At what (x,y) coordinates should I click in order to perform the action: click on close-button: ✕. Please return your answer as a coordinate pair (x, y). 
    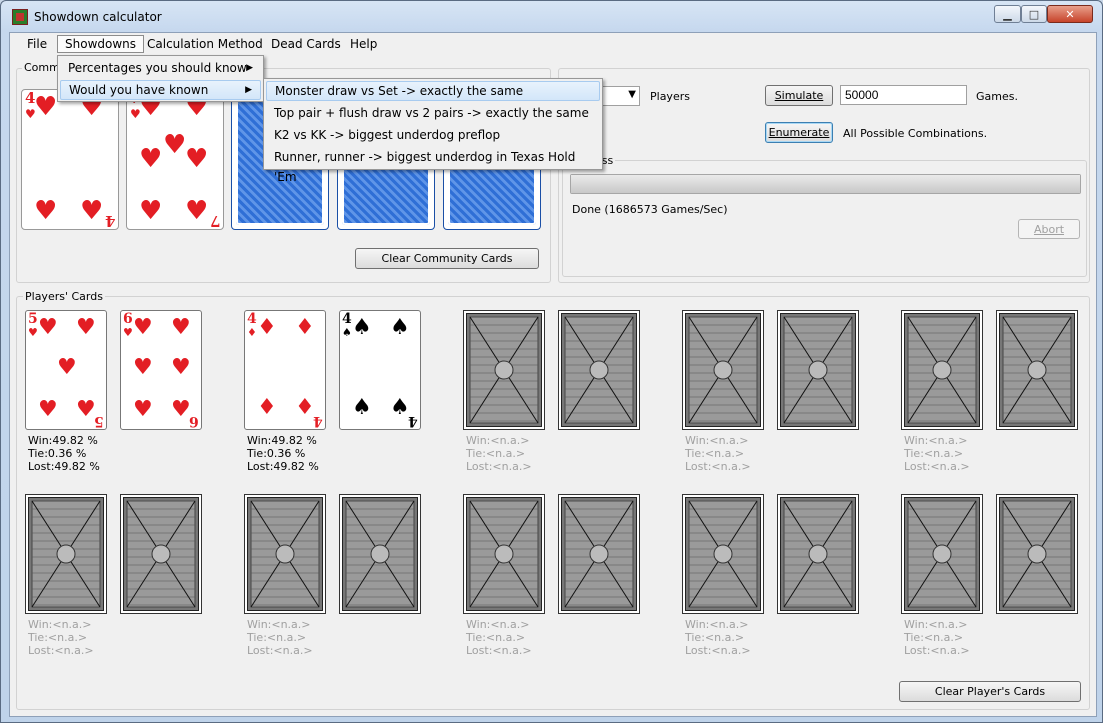
    Looking at the image, I should click on (1070, 14).